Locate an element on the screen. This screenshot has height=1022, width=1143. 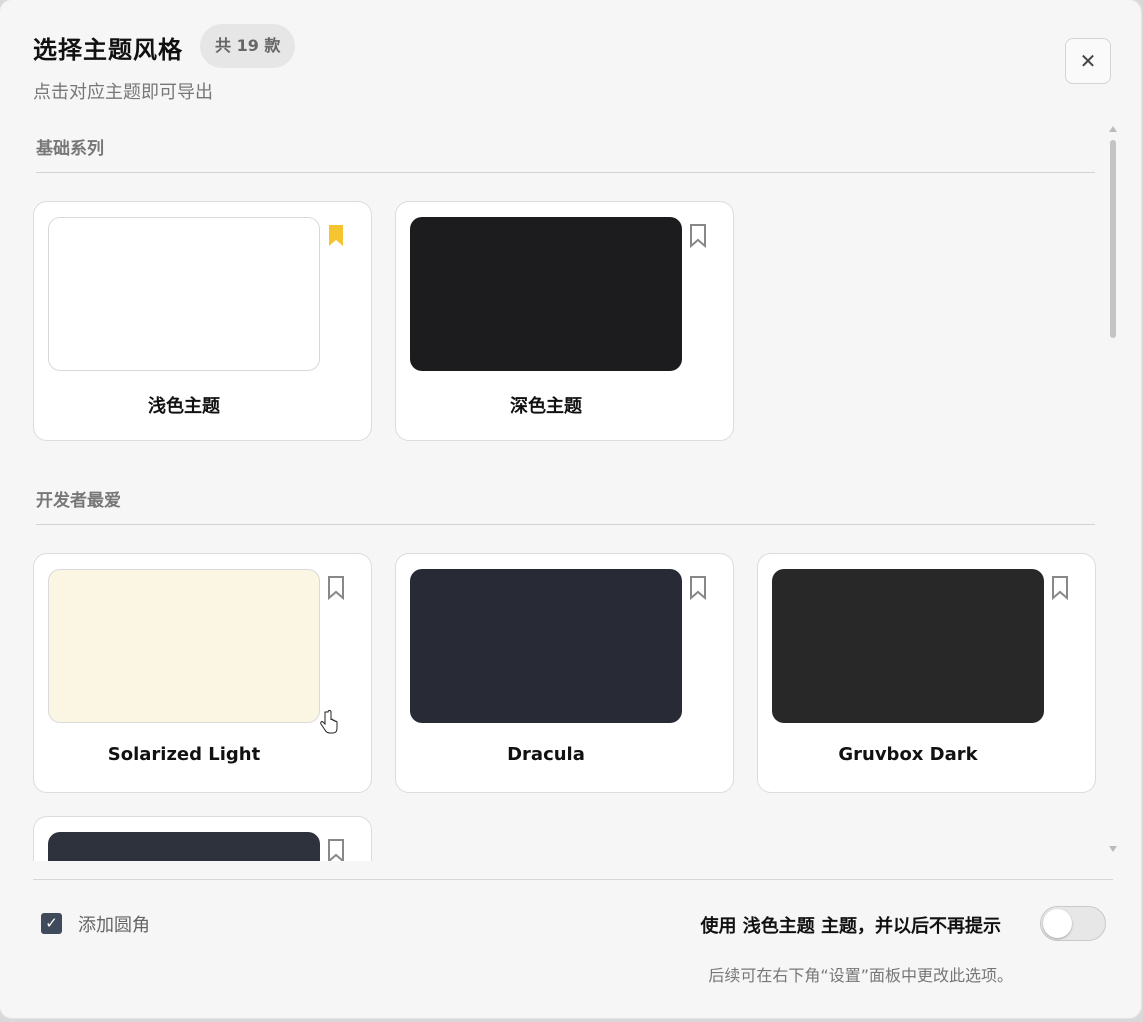
theme-card-gruvbox-dark: Gruvbox Dark is located at coordinates (926, 673).